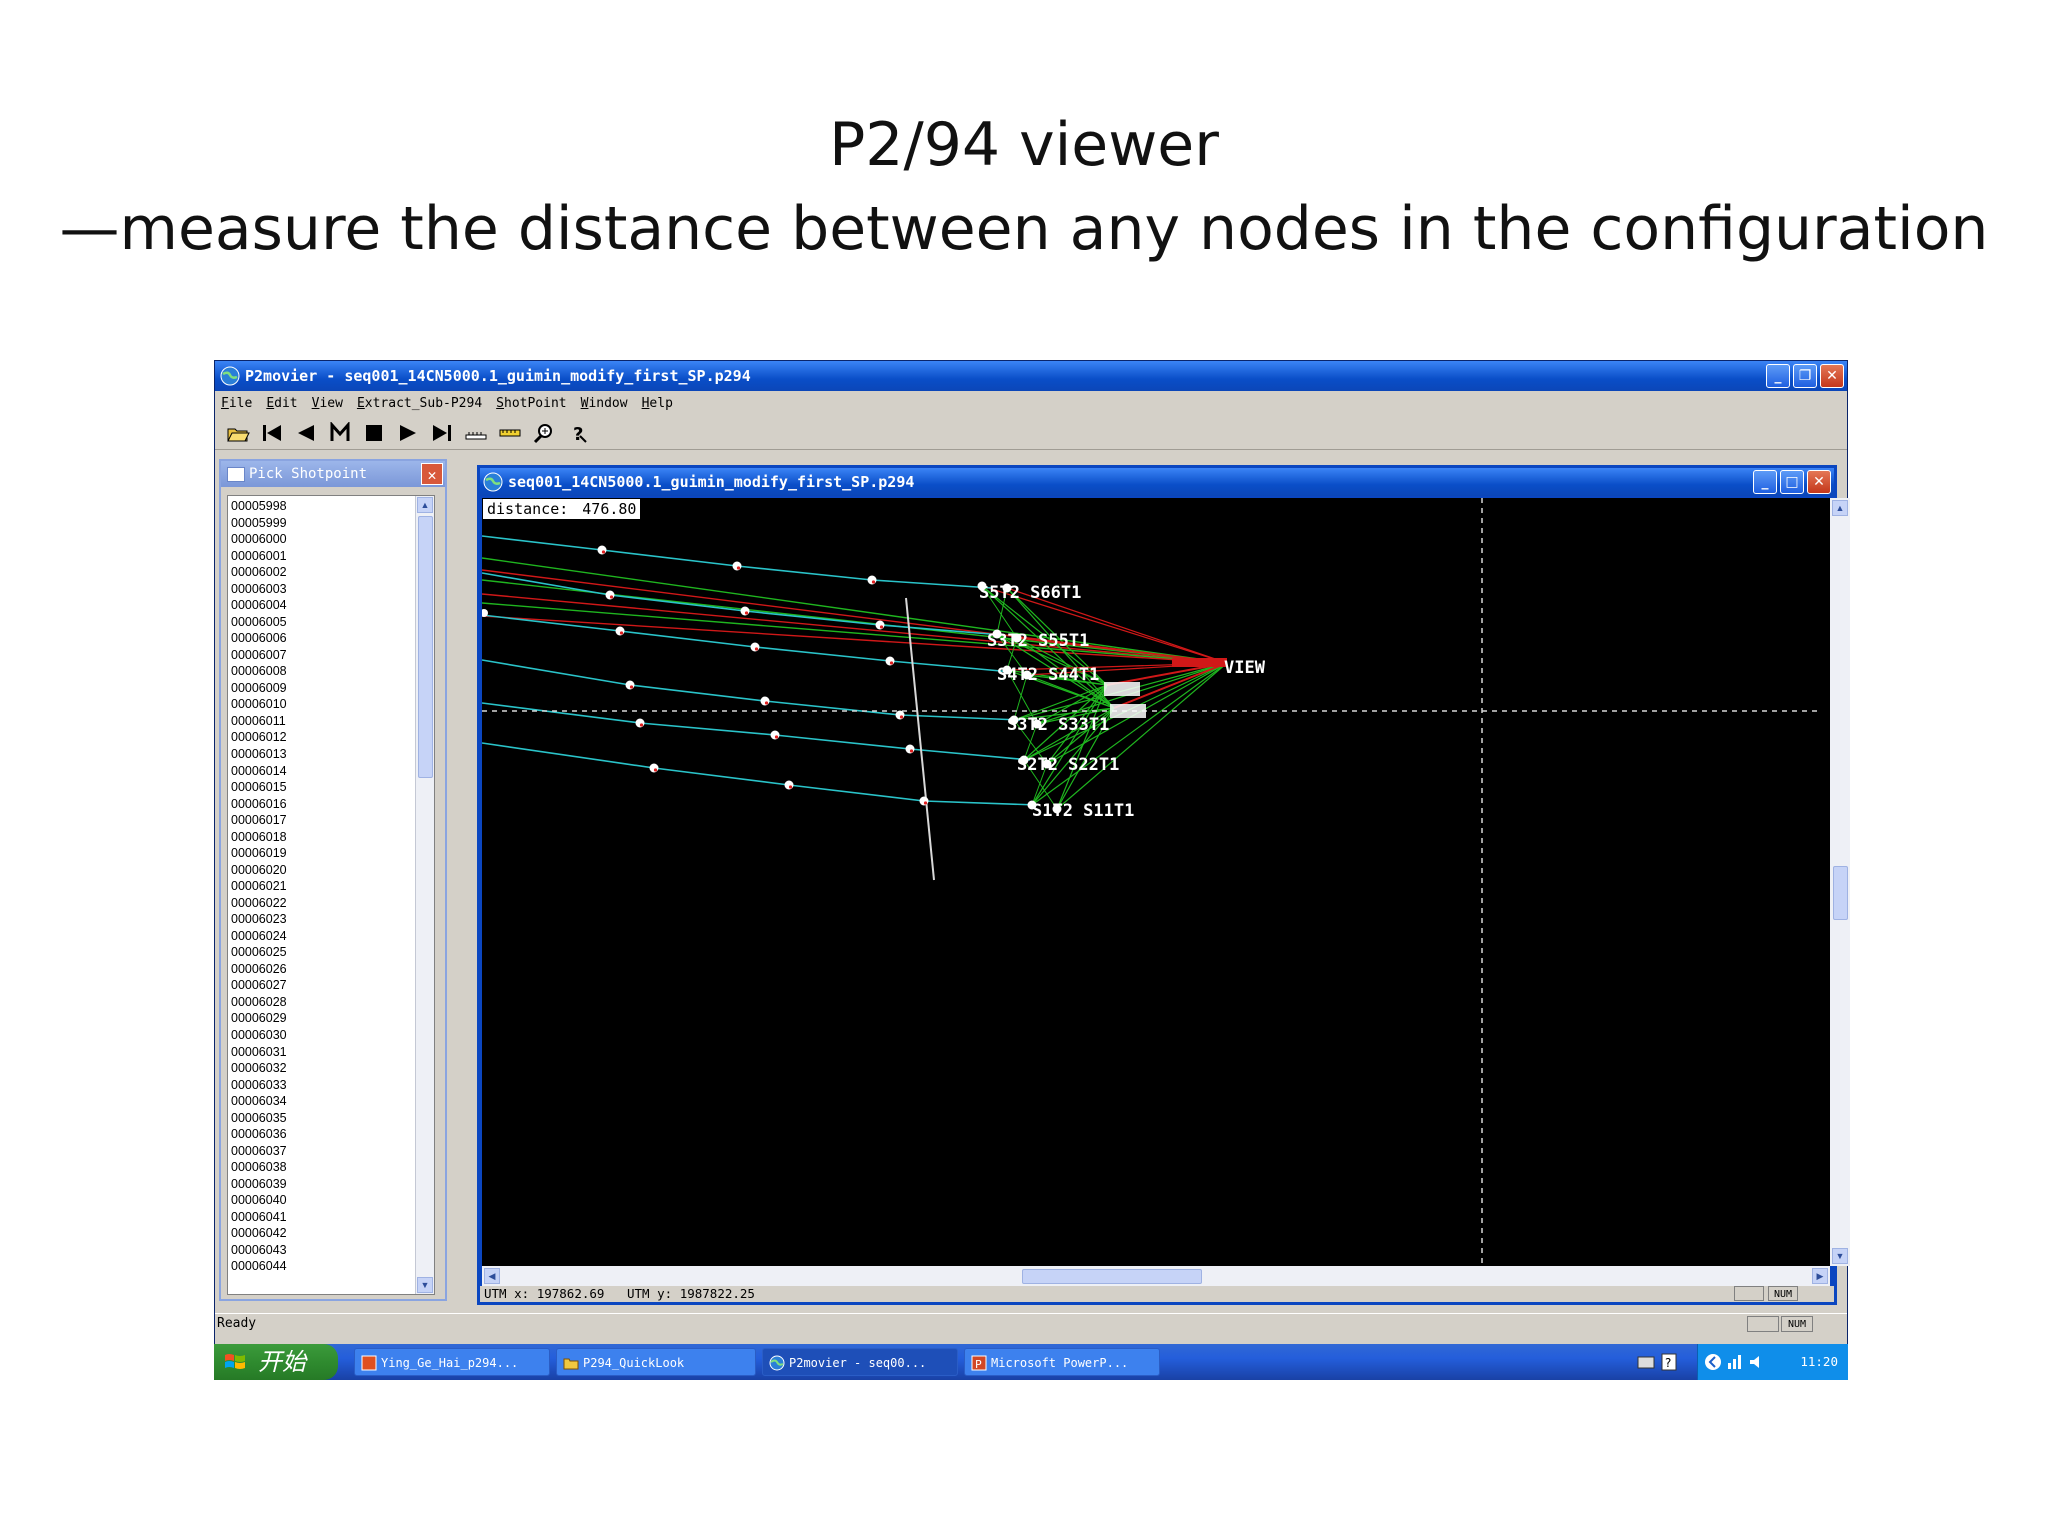  I want to click on viewer-close-button: ✕, so click(1819, 482).